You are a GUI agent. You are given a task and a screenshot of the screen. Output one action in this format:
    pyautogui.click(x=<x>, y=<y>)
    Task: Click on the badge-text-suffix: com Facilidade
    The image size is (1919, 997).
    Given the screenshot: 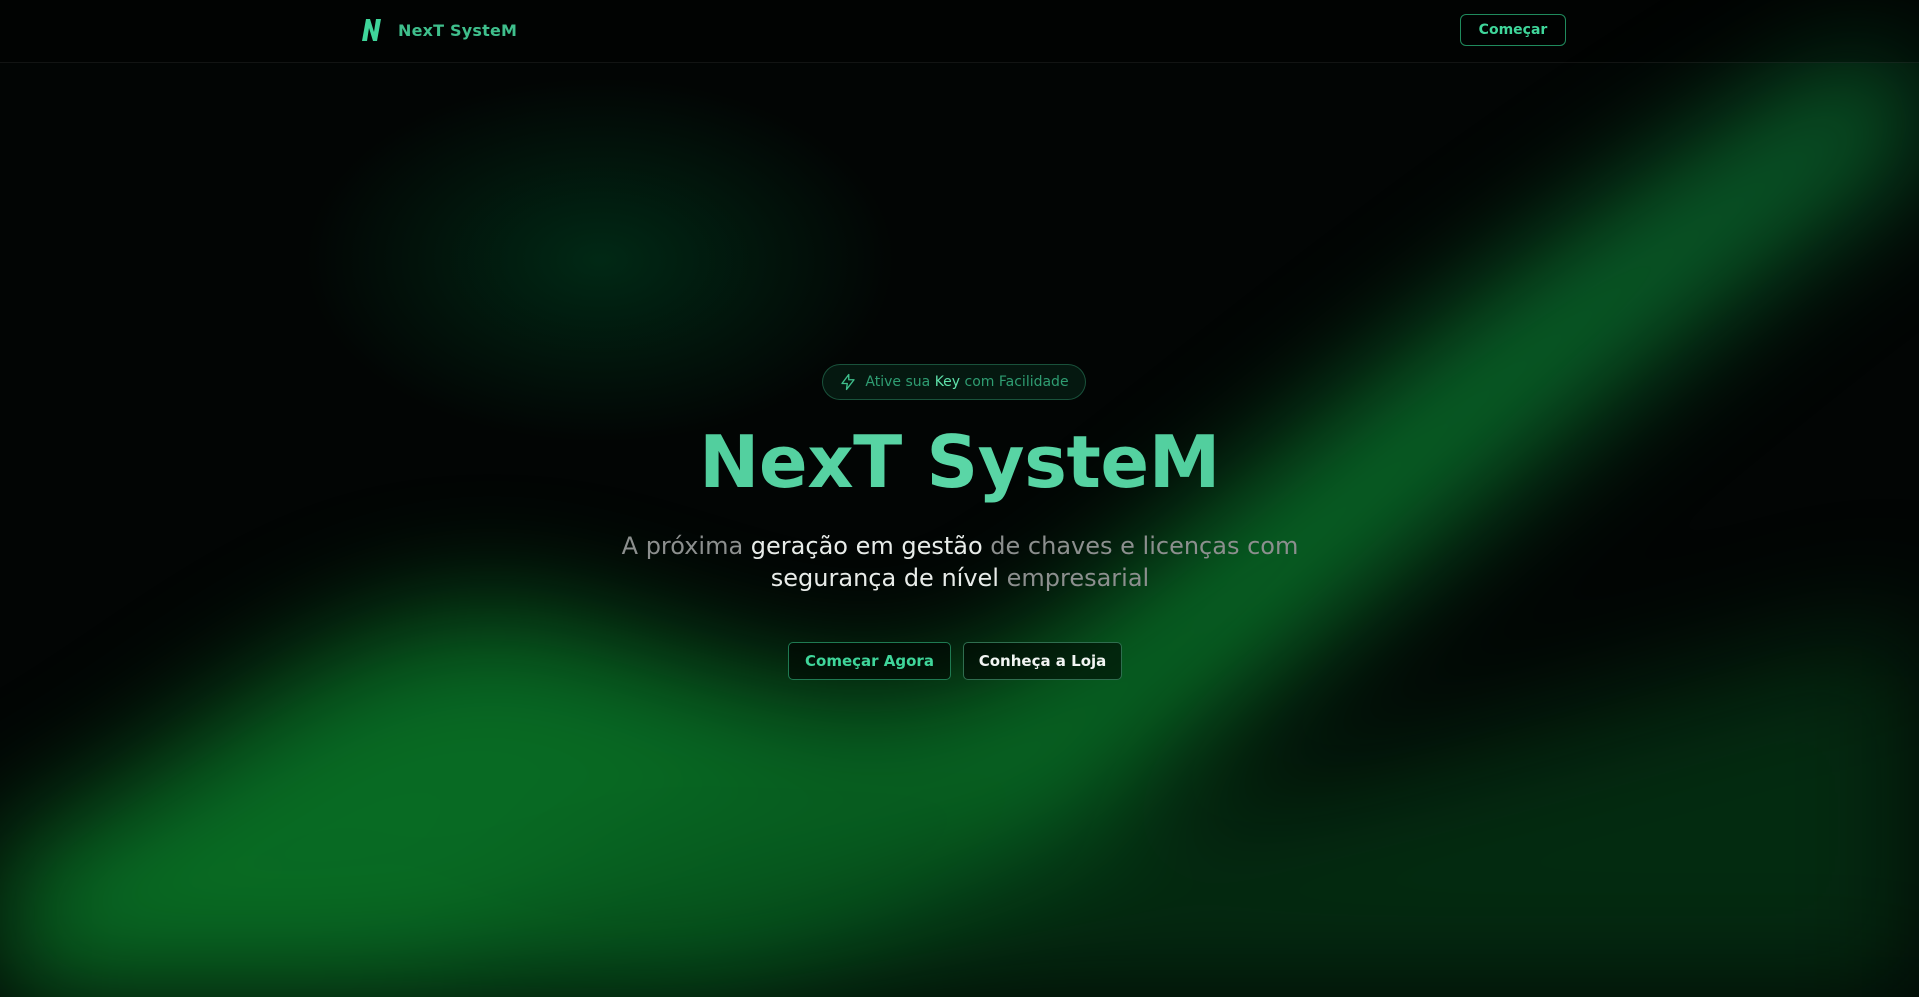 What is the action you would take?
    pyautogui.click(x=1014, y=382)
    